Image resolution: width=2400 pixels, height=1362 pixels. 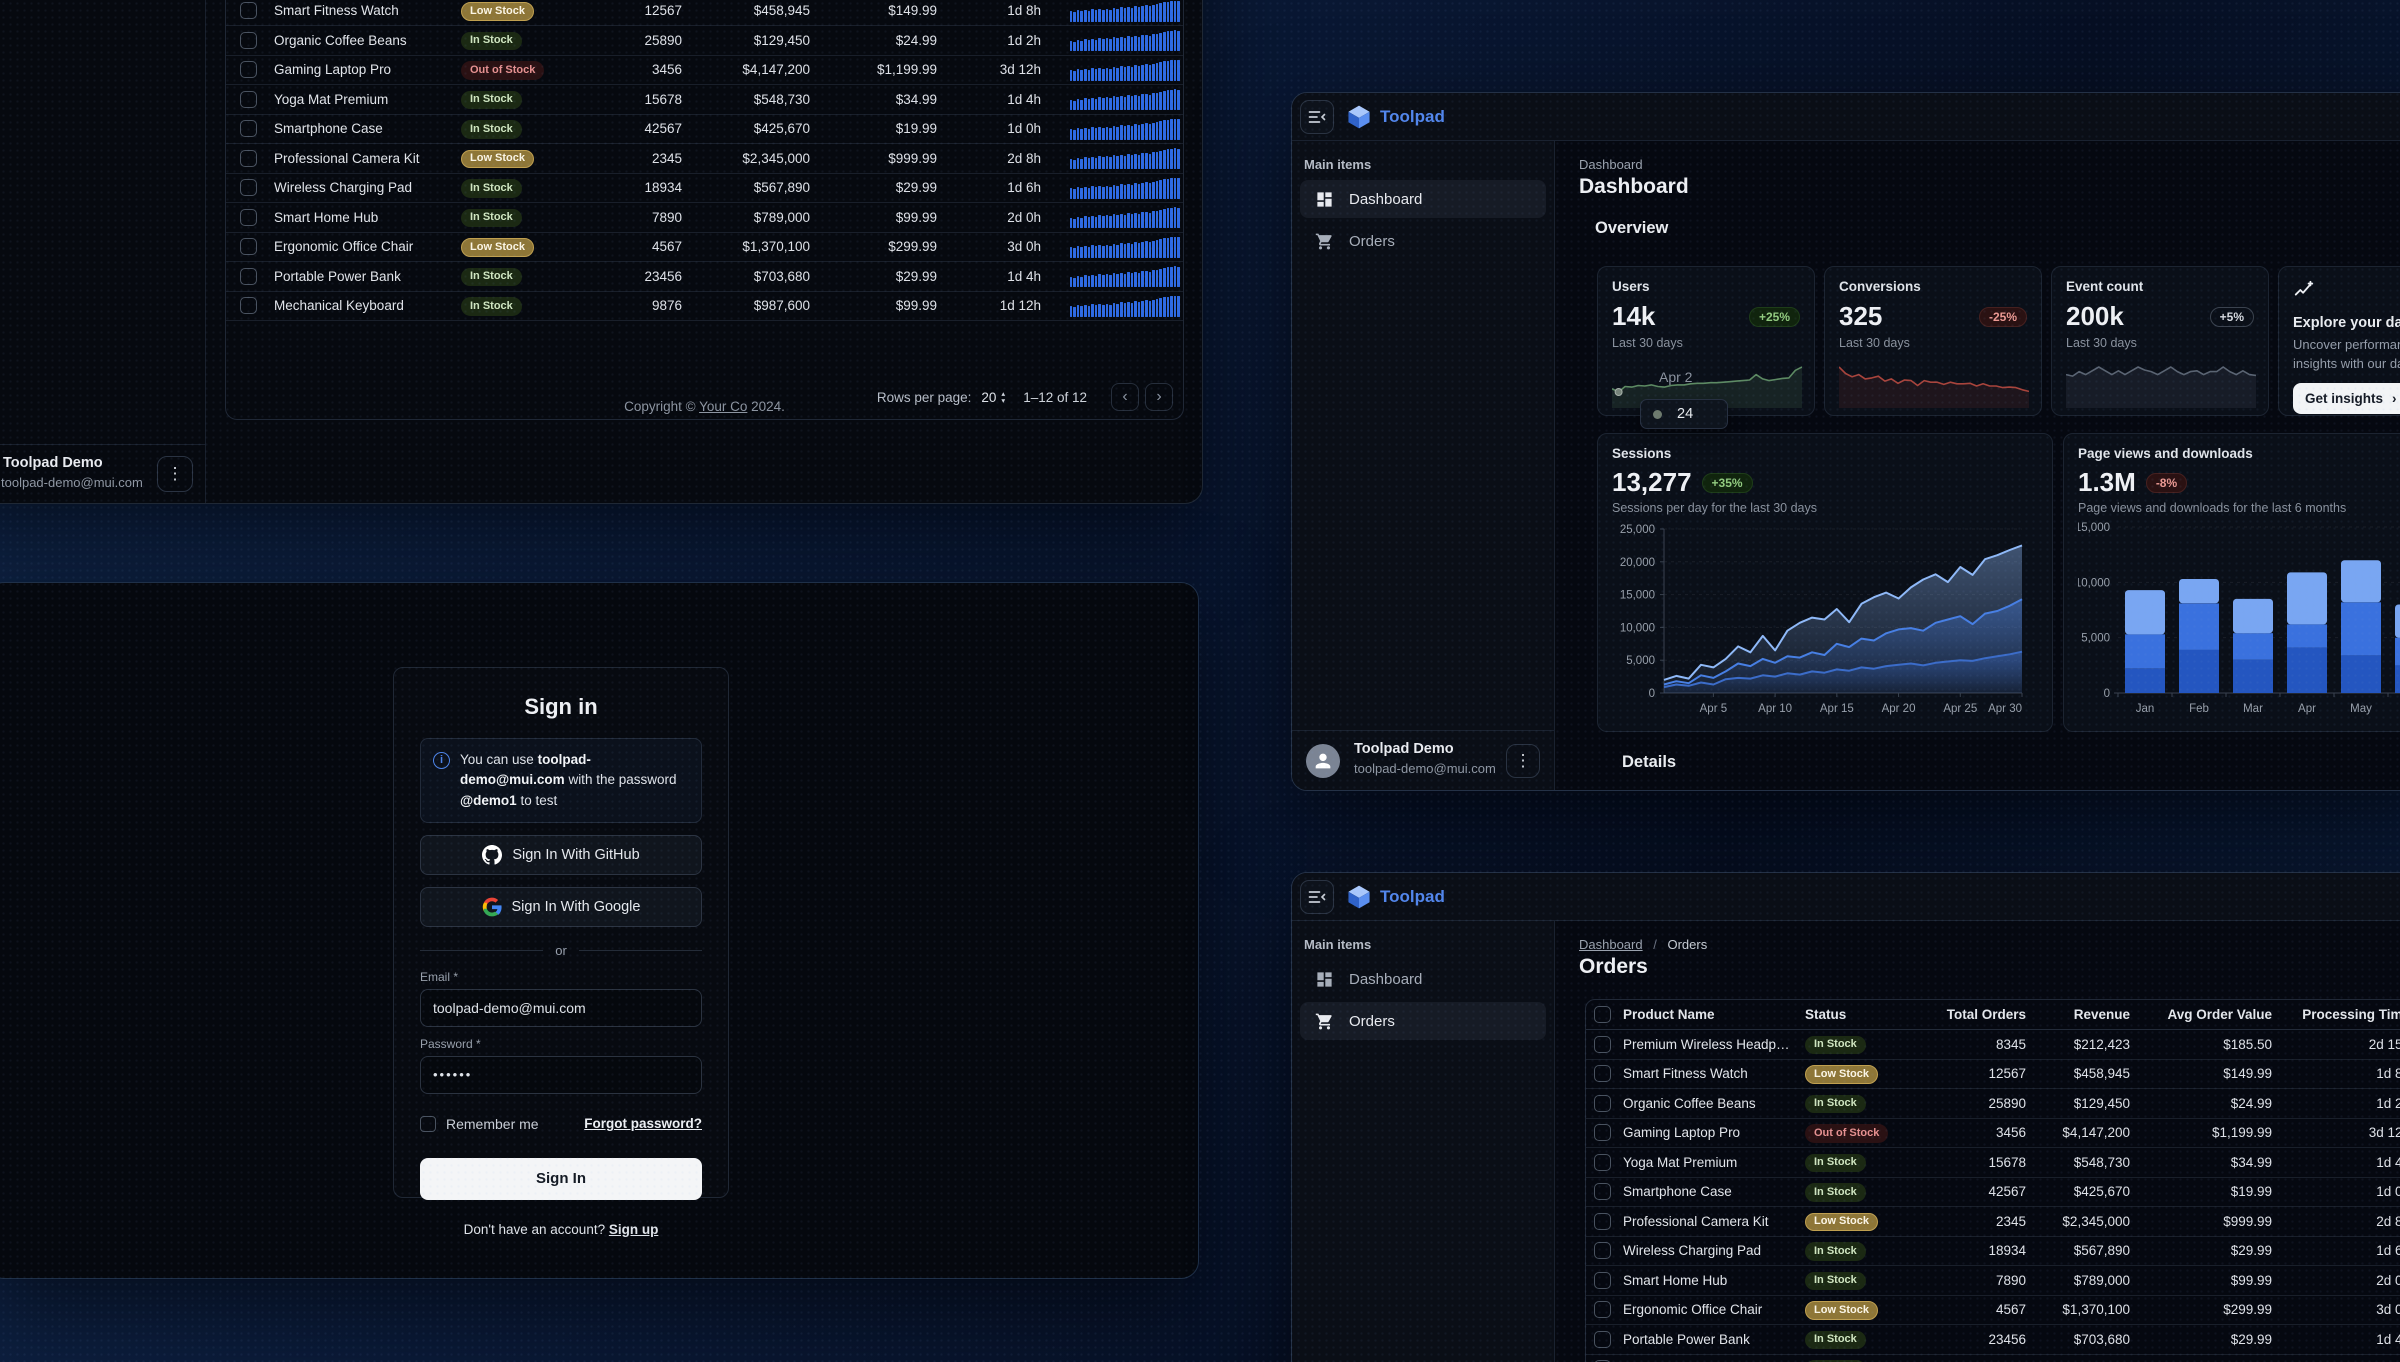 What do you see at coordinates (1611, 944) in the screenshot?
I see `breadcrumb-dashboard-link: Dashboard` at bounding box center [1611, 944].